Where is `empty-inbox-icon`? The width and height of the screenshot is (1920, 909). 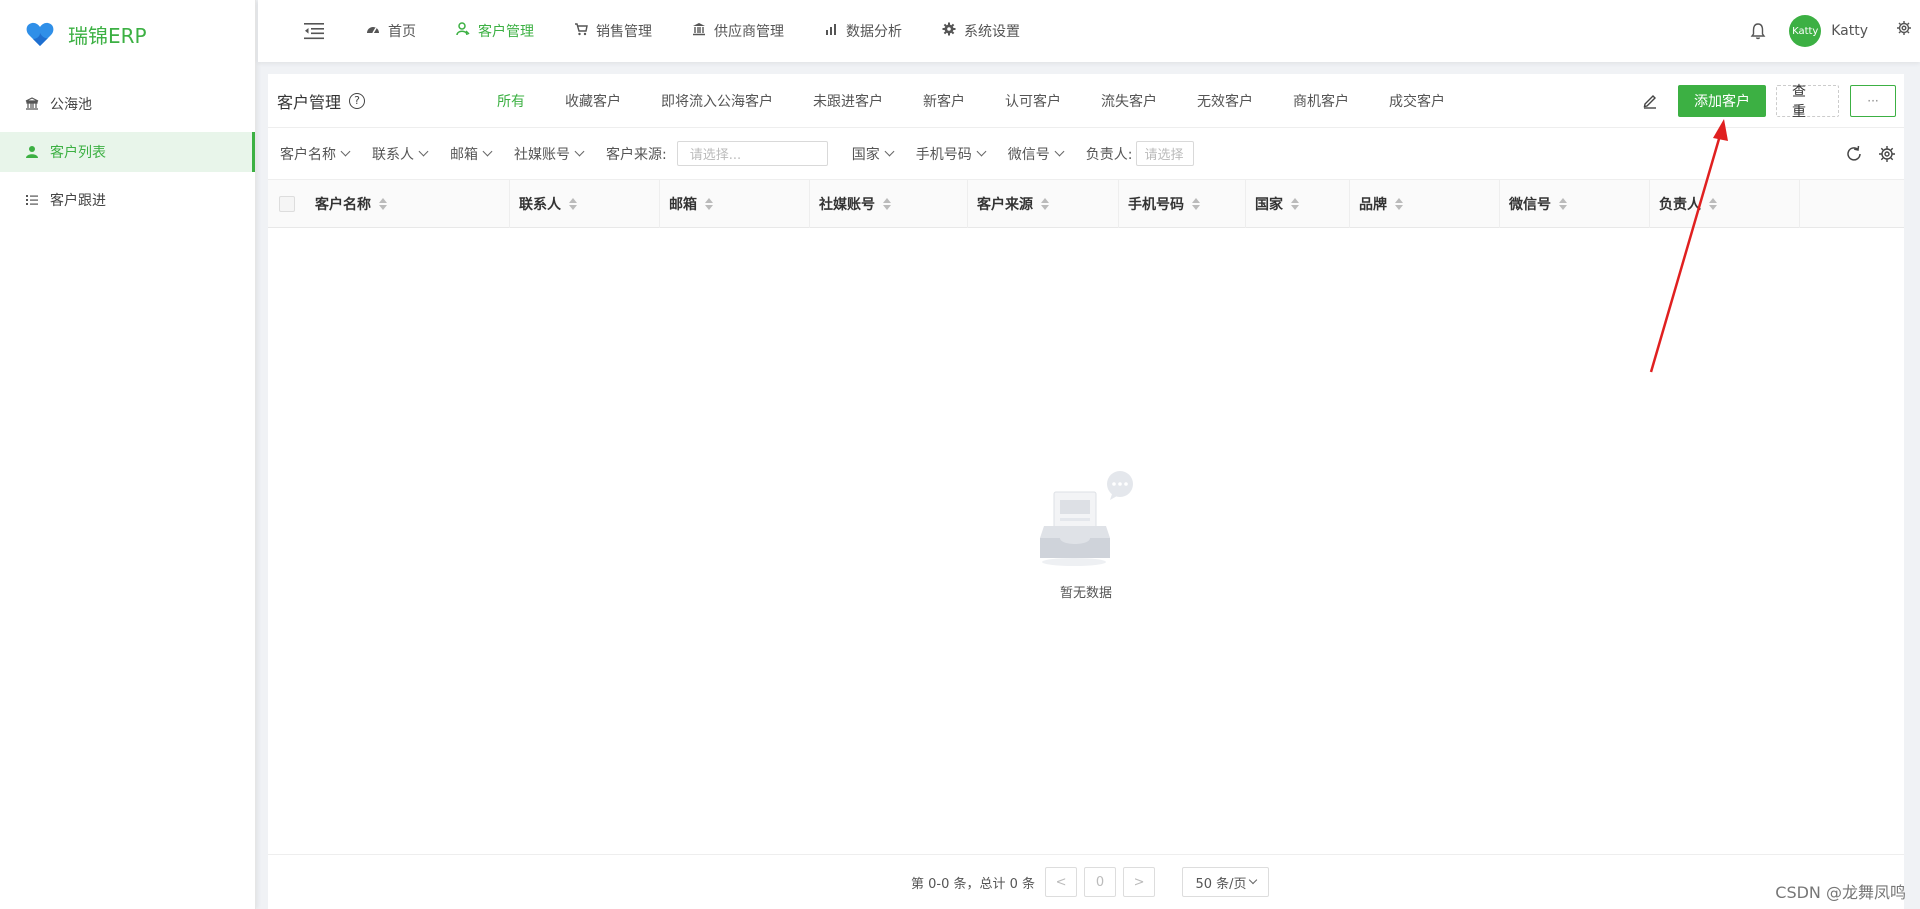 empty-inbox-icon is located at coordinates (1086, 518).